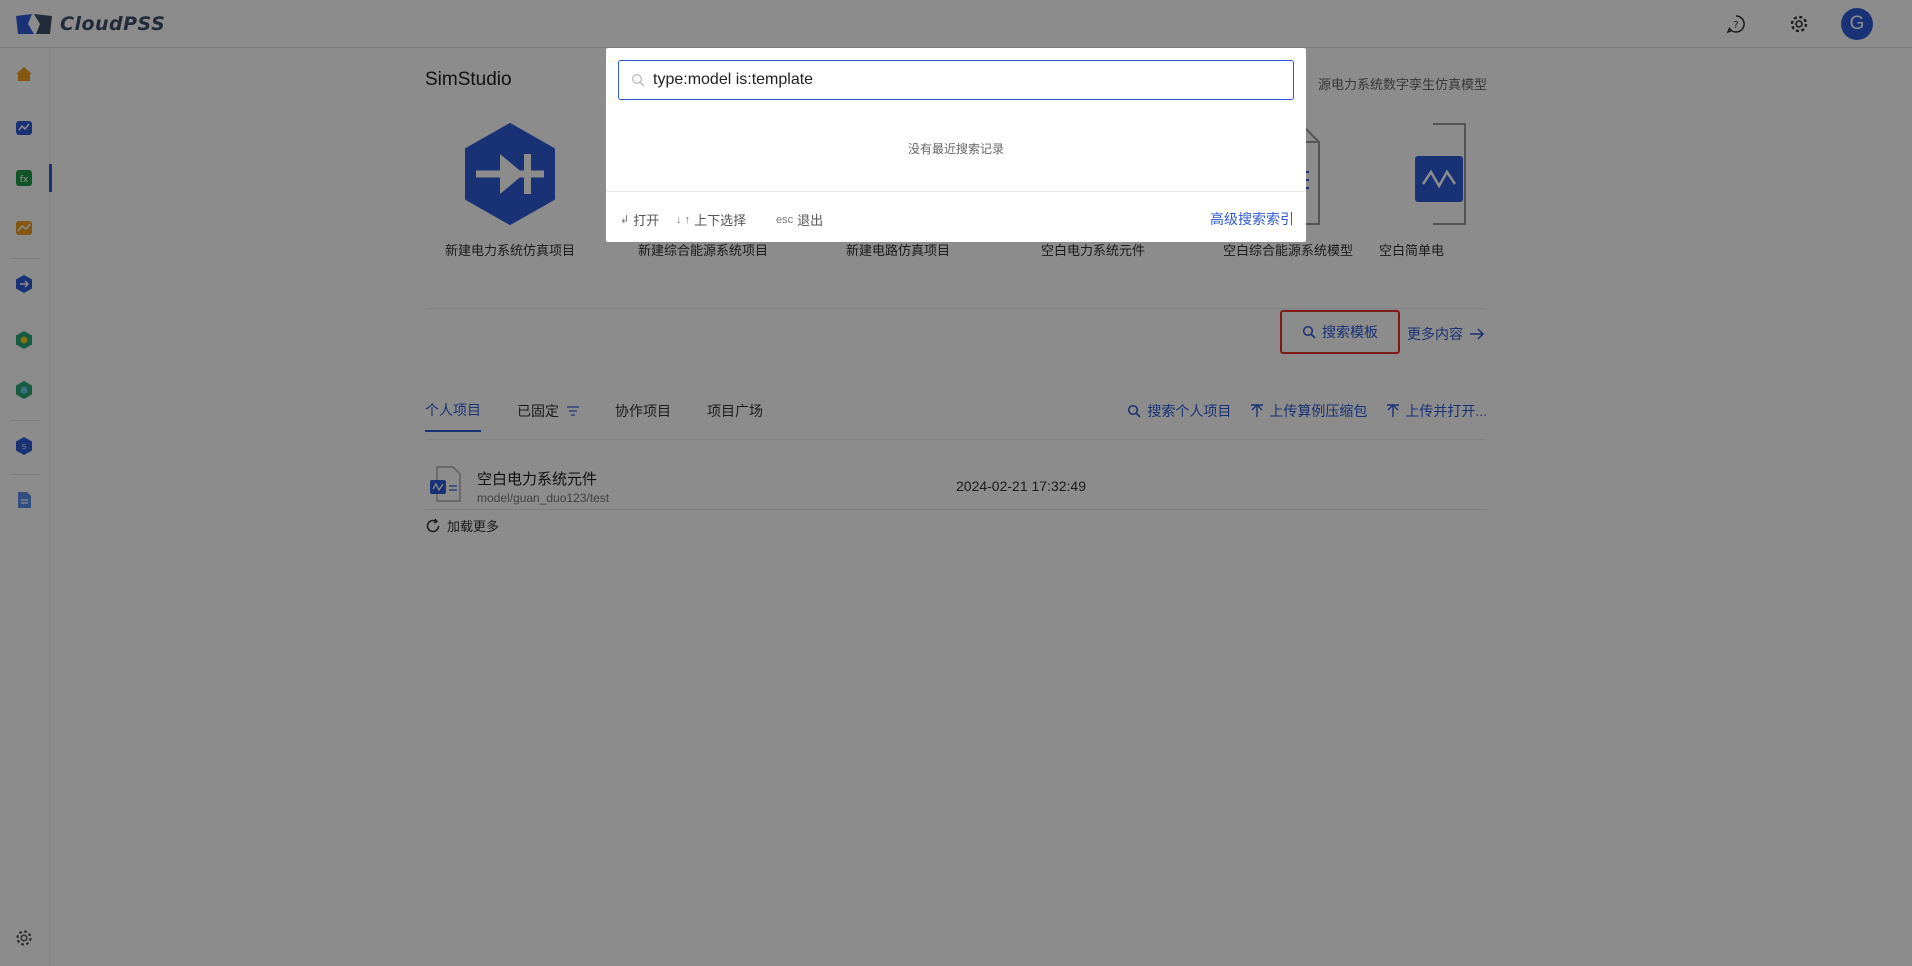 This screenshot has width=1912, height=966. I want to click on search-icon, so click(638, 80).